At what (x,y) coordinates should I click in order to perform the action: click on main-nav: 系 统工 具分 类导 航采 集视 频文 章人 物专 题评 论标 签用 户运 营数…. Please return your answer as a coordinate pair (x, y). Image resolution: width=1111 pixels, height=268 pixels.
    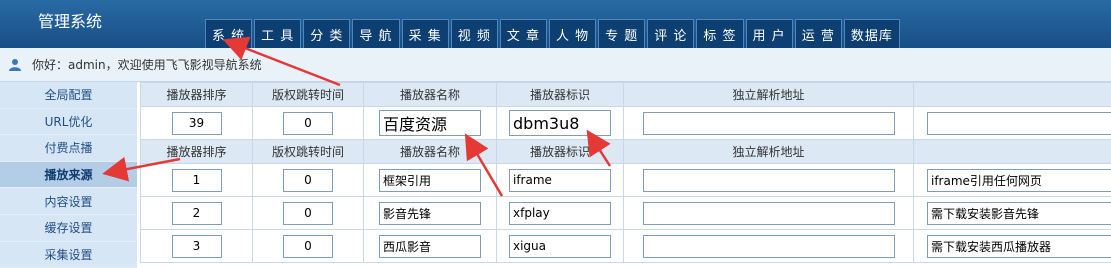
    Looking at the image, I should click on (552, 33).